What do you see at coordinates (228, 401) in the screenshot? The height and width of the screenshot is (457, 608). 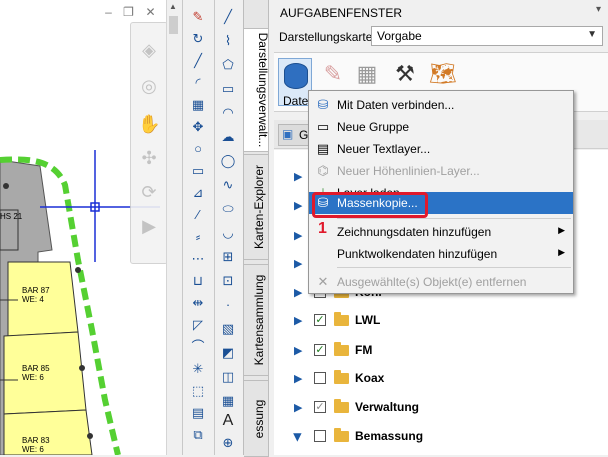 I see `table-icon: ▦` at bounding box center [228, 401].